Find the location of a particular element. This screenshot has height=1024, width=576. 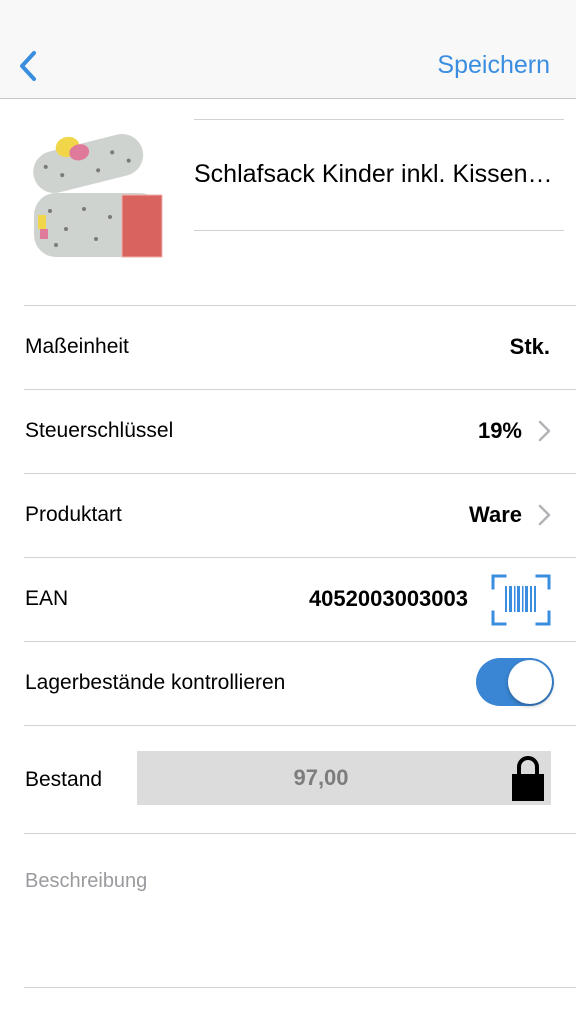

back-button is located at coordinates (38, 66).